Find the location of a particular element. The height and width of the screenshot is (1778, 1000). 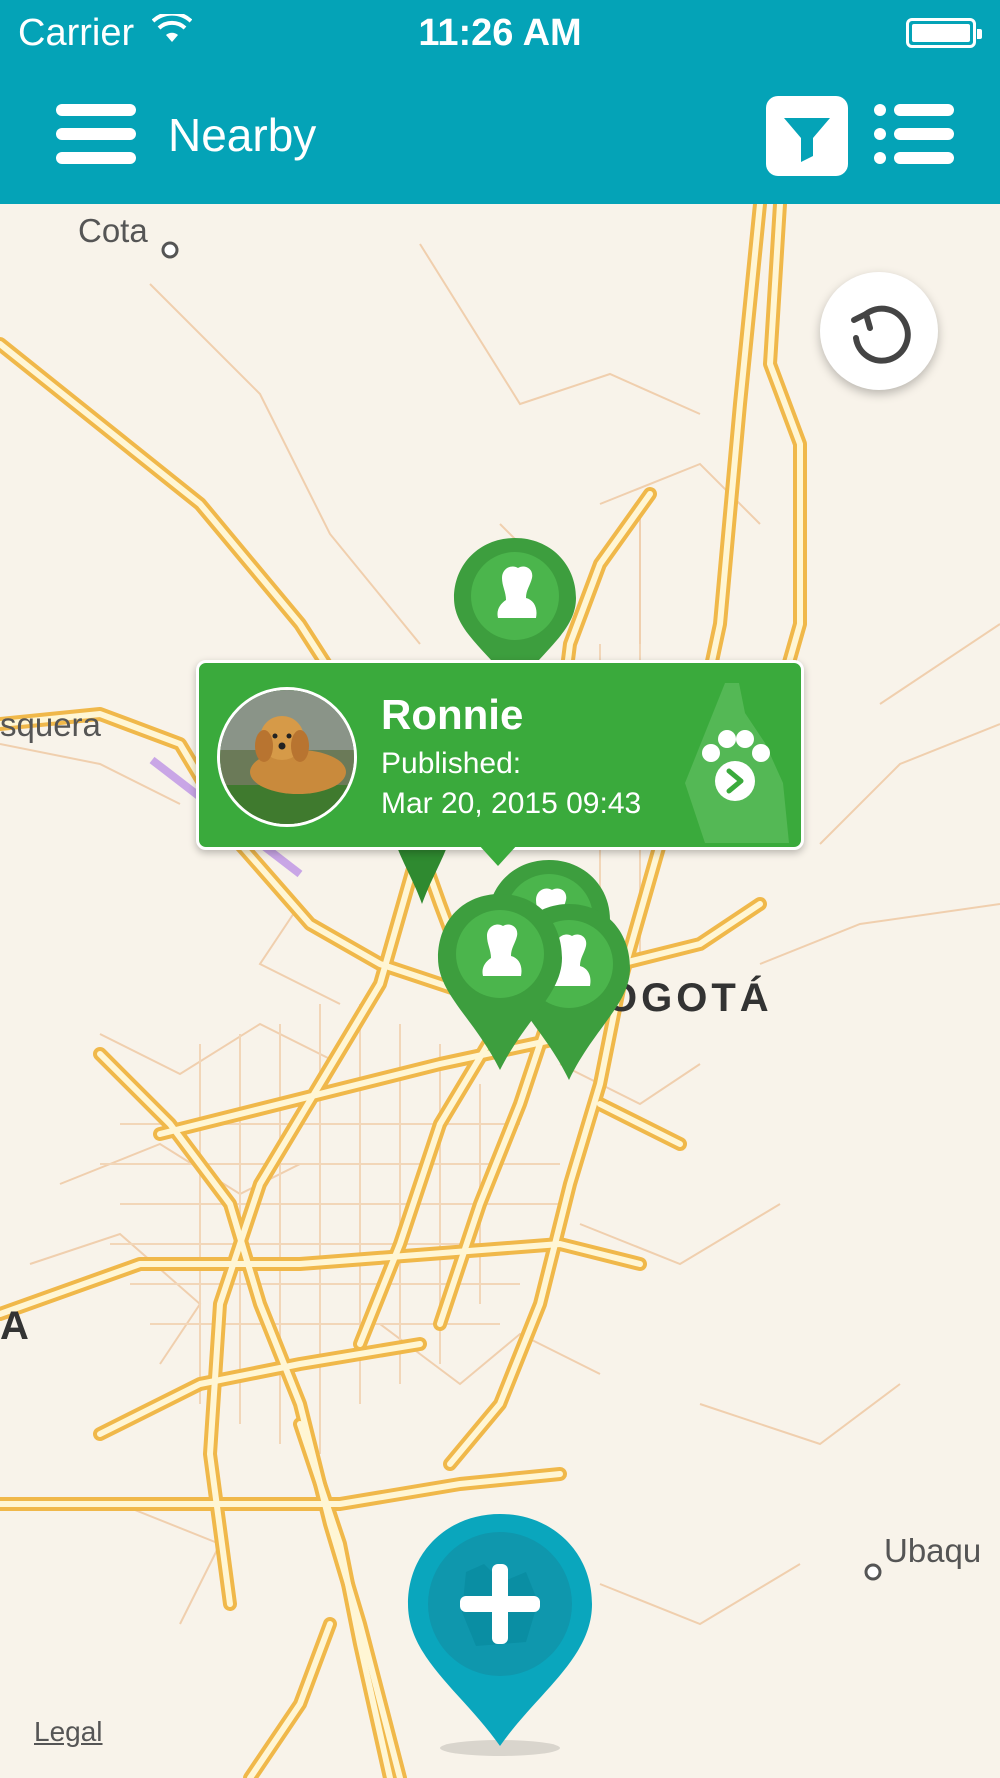

legal-link: Legal is located at coordinates (68, 1732).